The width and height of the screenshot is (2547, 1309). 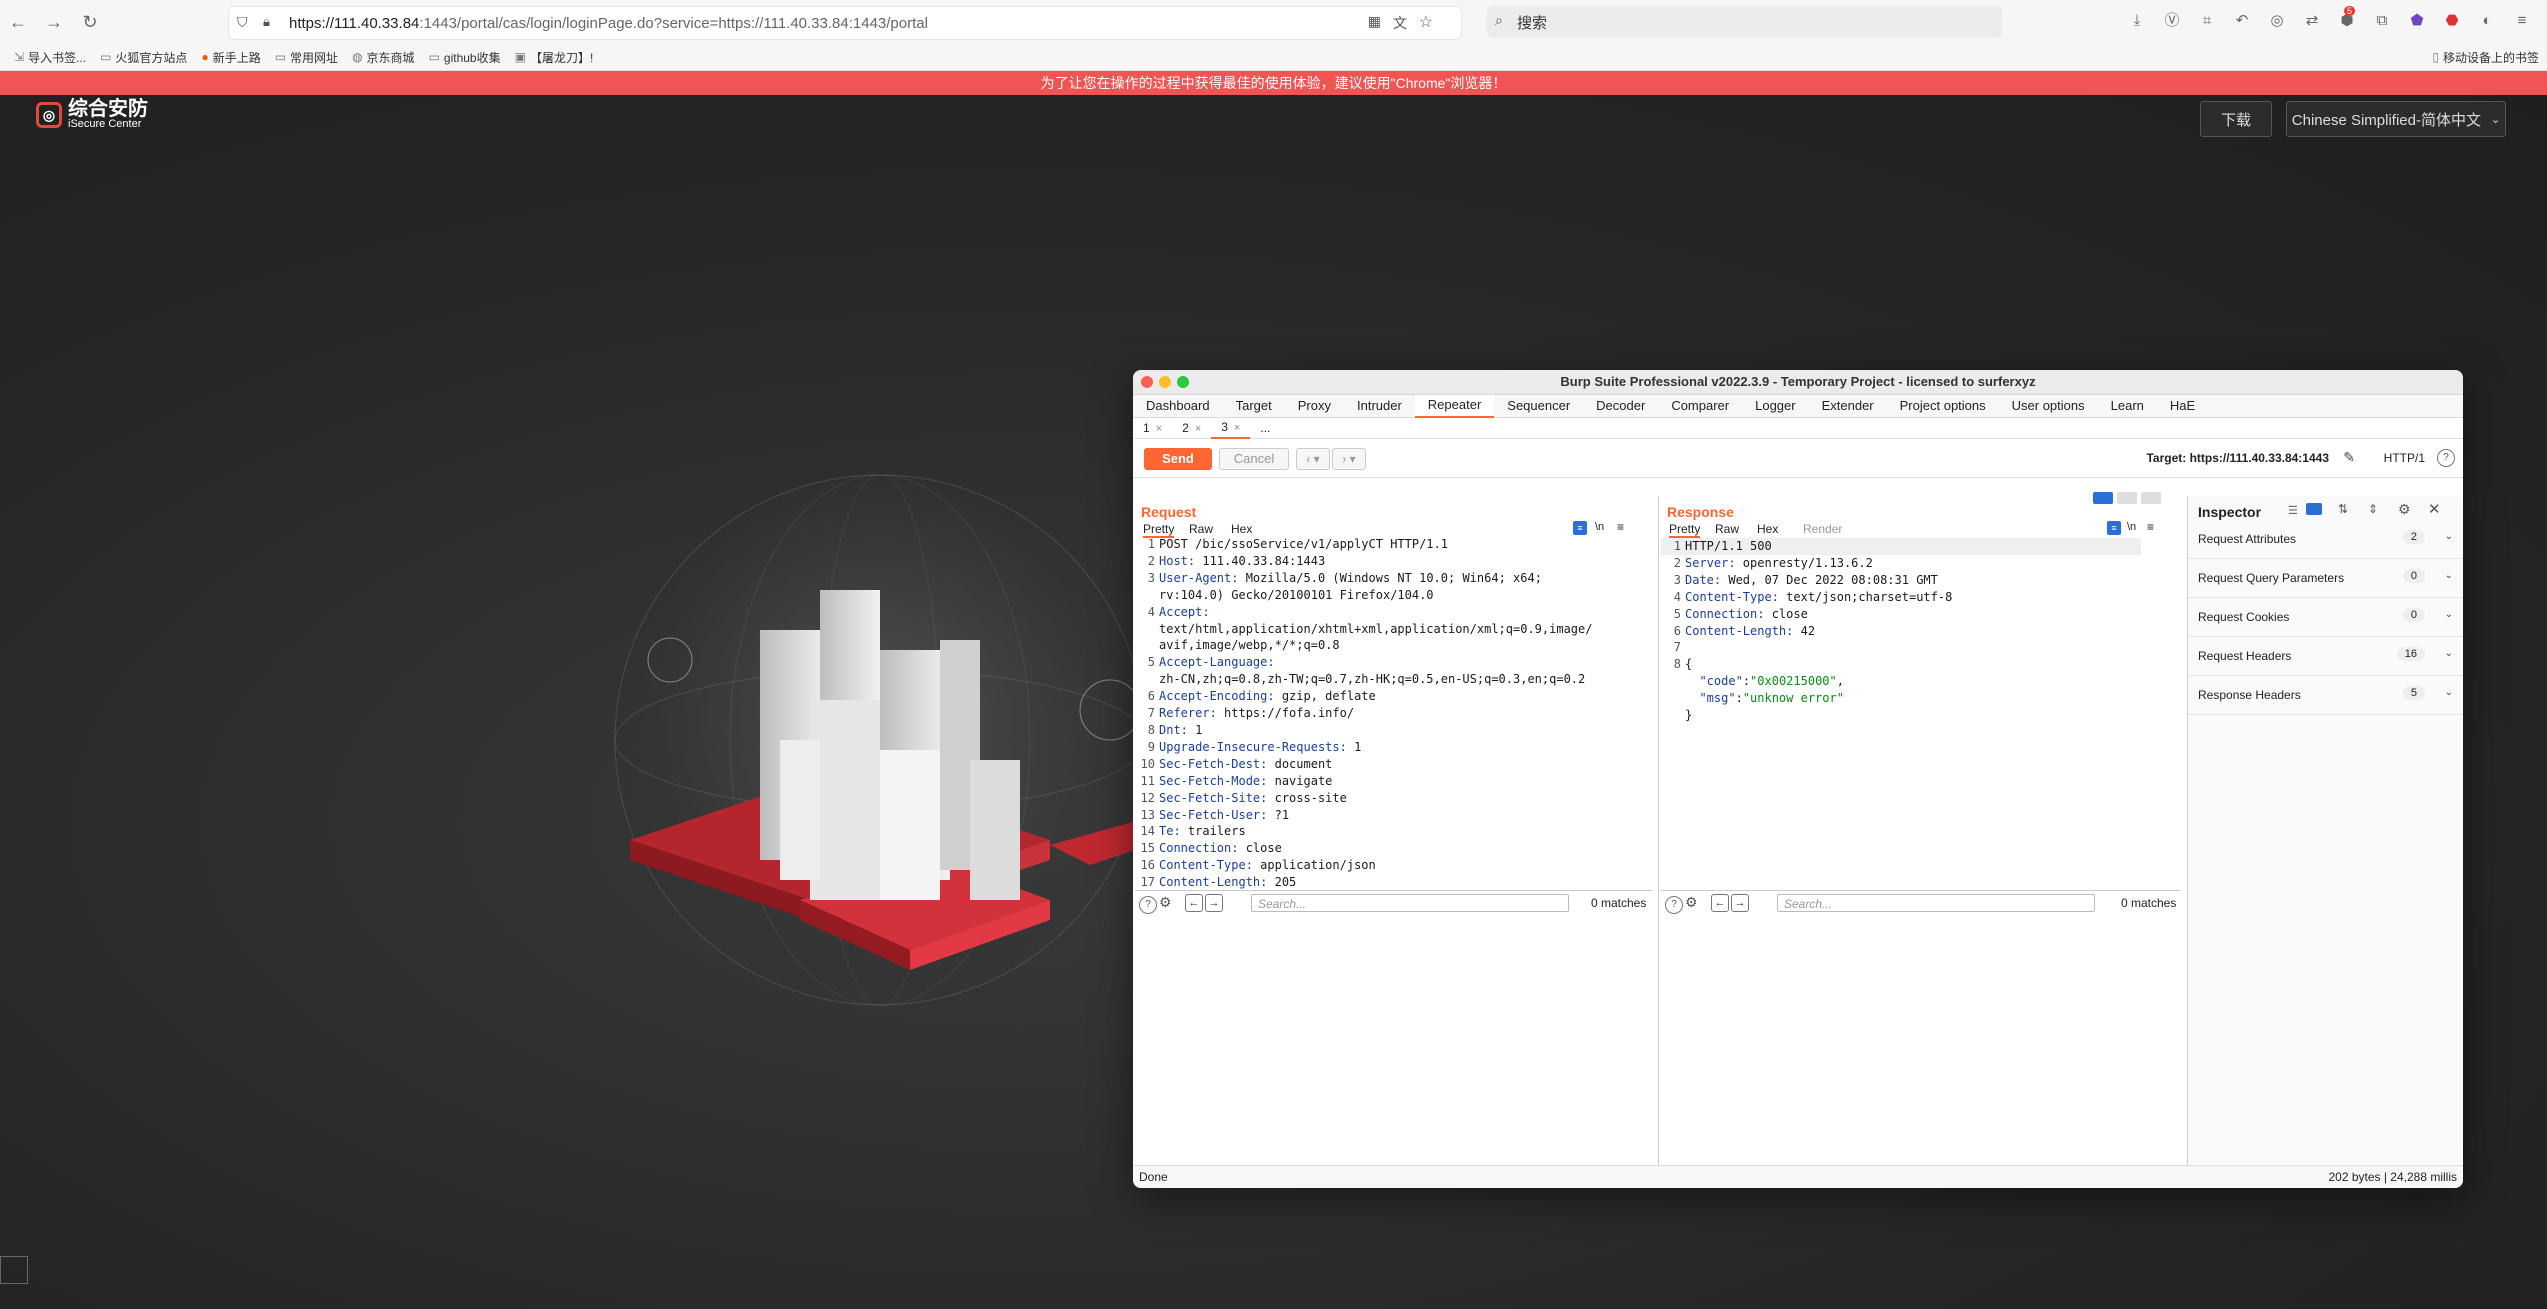 What do you see at coordinates (1685, 530) in the screenshot?
I see `response-view-pretty: Pretty` at bounding box center [1685, 530].